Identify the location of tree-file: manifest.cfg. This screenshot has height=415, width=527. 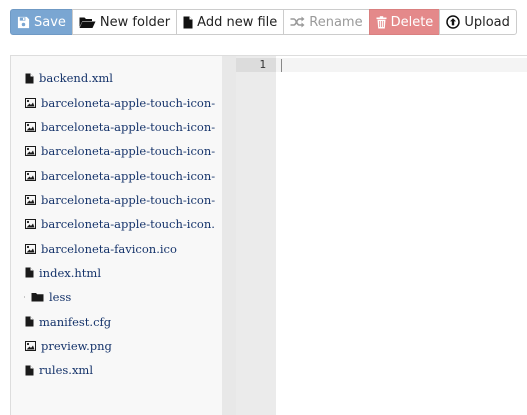
(116, 321).